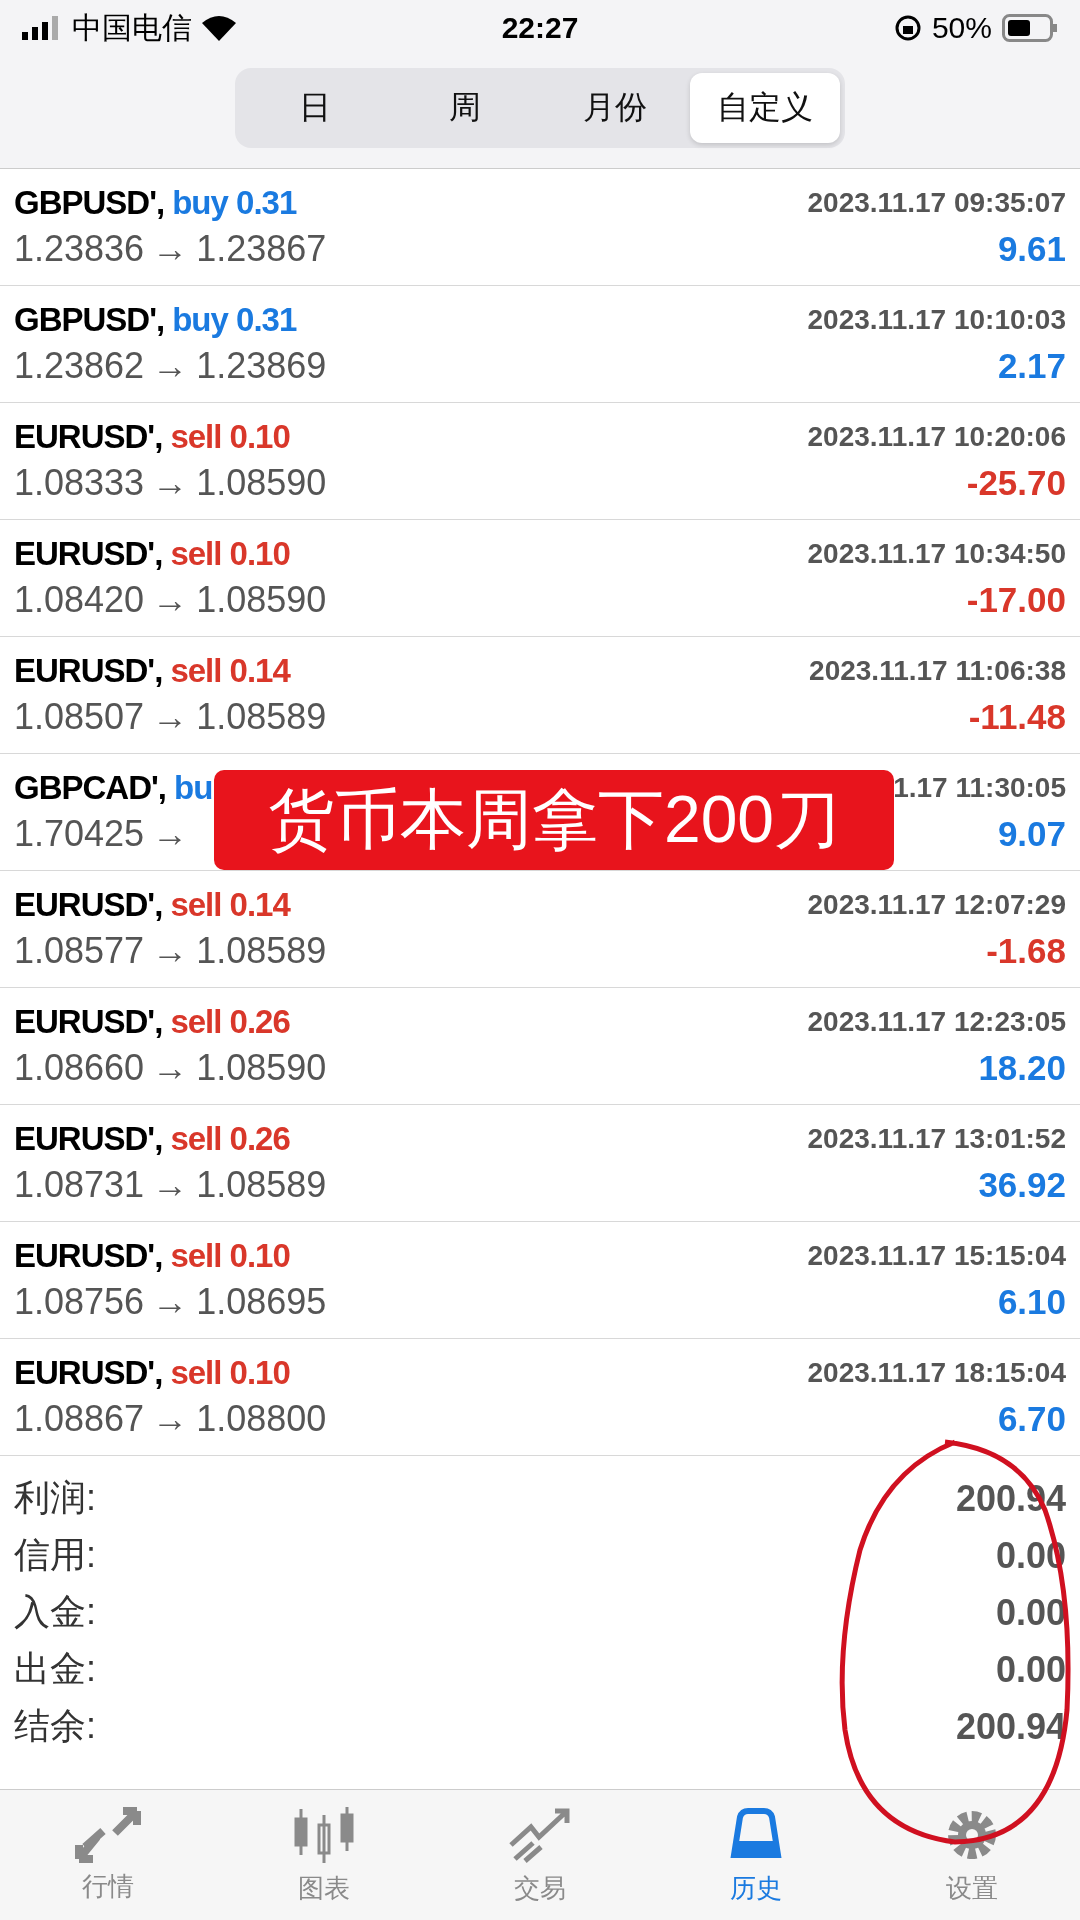 This screenshot has height=1920, width=1080. What do you see at coordinates (1022, 1068) in the screenshot?
I see `profit: 18.20` at bounding box center [1022, 1068].